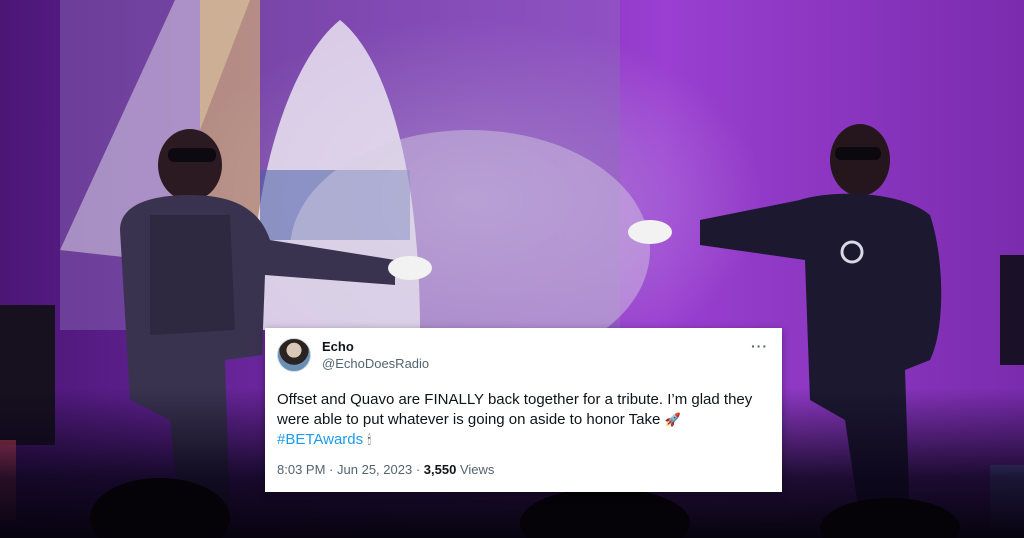  What do you see at coordinates (523, 469) in the screenshot?
I see `tweet-meta: 8:03 PM · Jun 25, 2023 · 3,550 Views` at bounding box center [523, 469].